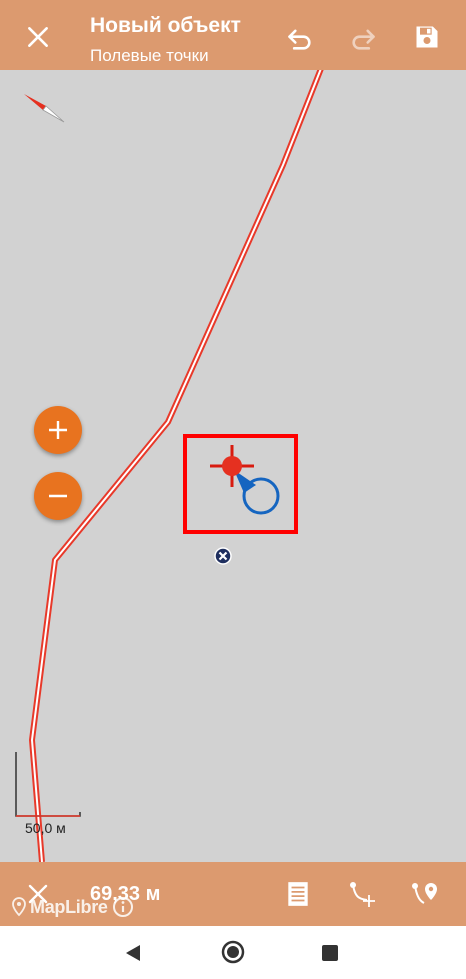  I want to click on top-app-bar: Новый объект Полевые точки, so click(233, 35).